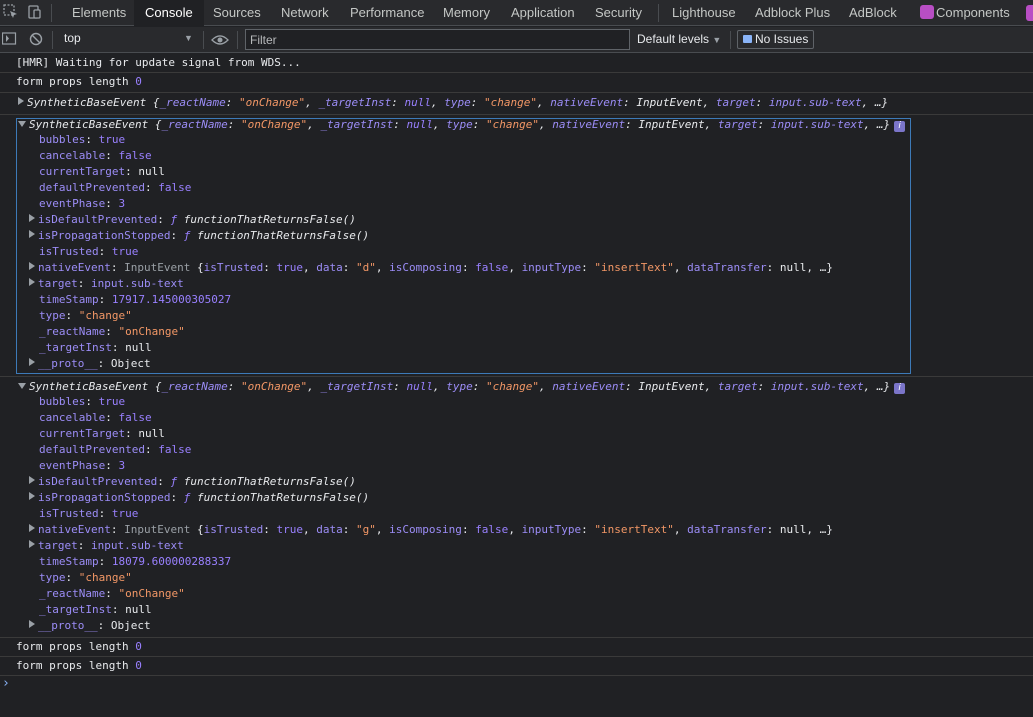 The image size is (1033, 717). Describe the element at coordinates (965, 13) in the screenshot. I see `tab-components: Components` at that location.